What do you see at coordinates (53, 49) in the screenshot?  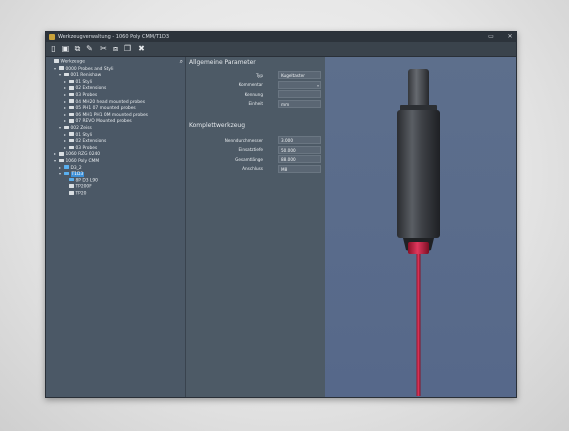 I see `new-file-icon: ▯` at bounding box center [53, 49].